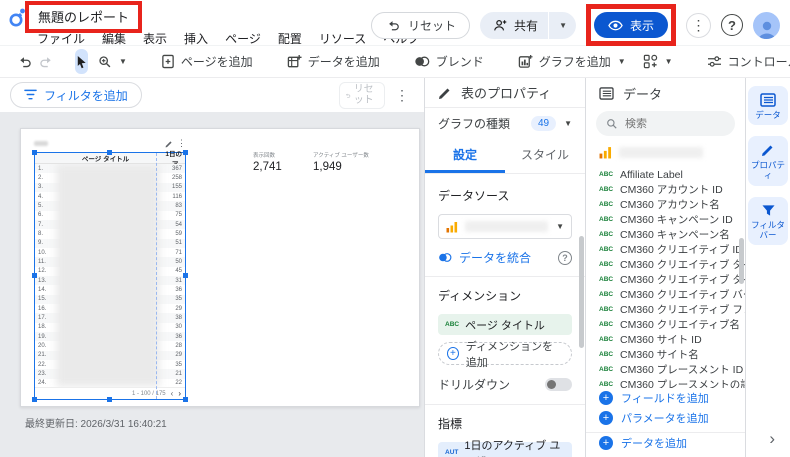 The width and height of the screenshot is (790, 457). What do you see at coordinates (402, 95) in the screenshot?
I see `filter-bar-more-button: ⋮` at bounding box center [402, 95].